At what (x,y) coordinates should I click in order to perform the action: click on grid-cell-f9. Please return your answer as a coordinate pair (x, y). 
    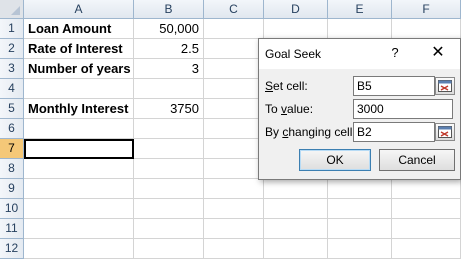
    Looking at the image, I should click on (426, 189).